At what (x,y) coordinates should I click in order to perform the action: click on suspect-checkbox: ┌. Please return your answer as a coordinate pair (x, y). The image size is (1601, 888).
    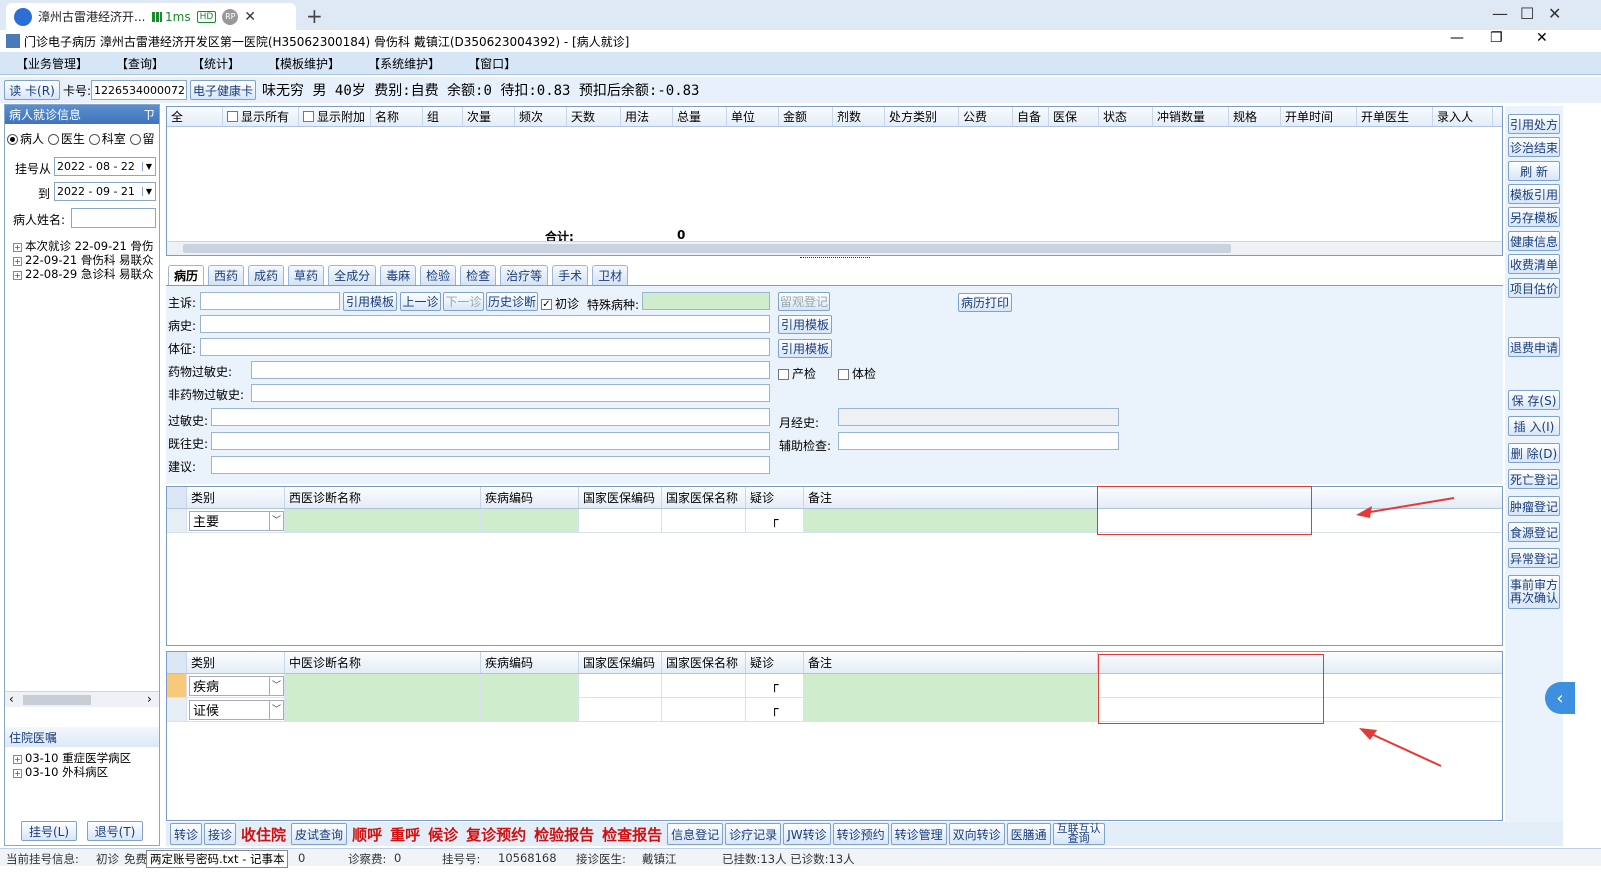
    Looking at the image, I should click on (775, 685).